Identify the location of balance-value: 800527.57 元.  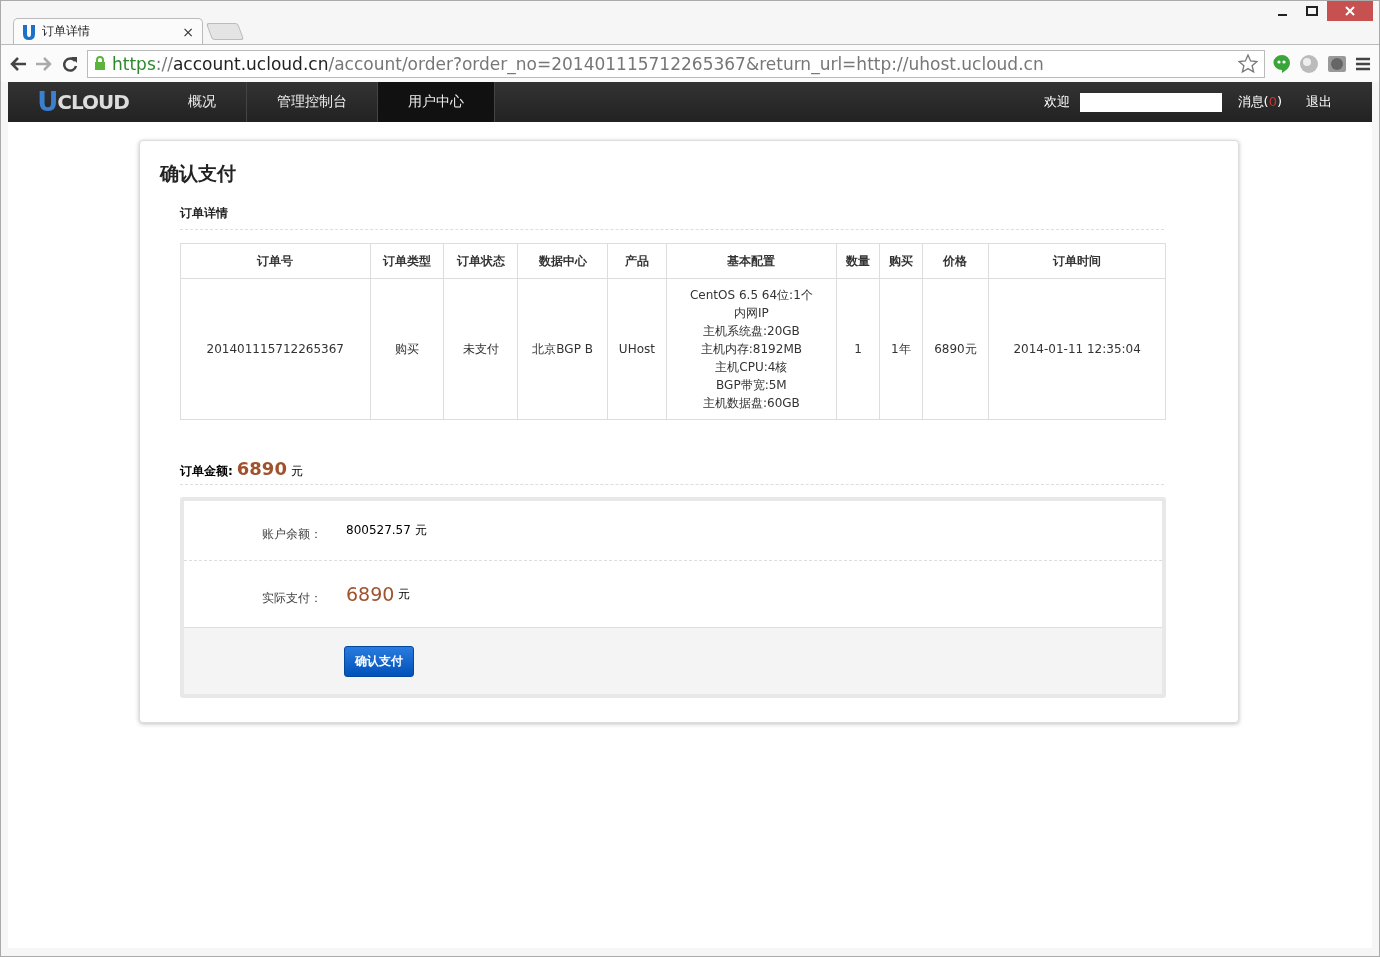
(386, 530).